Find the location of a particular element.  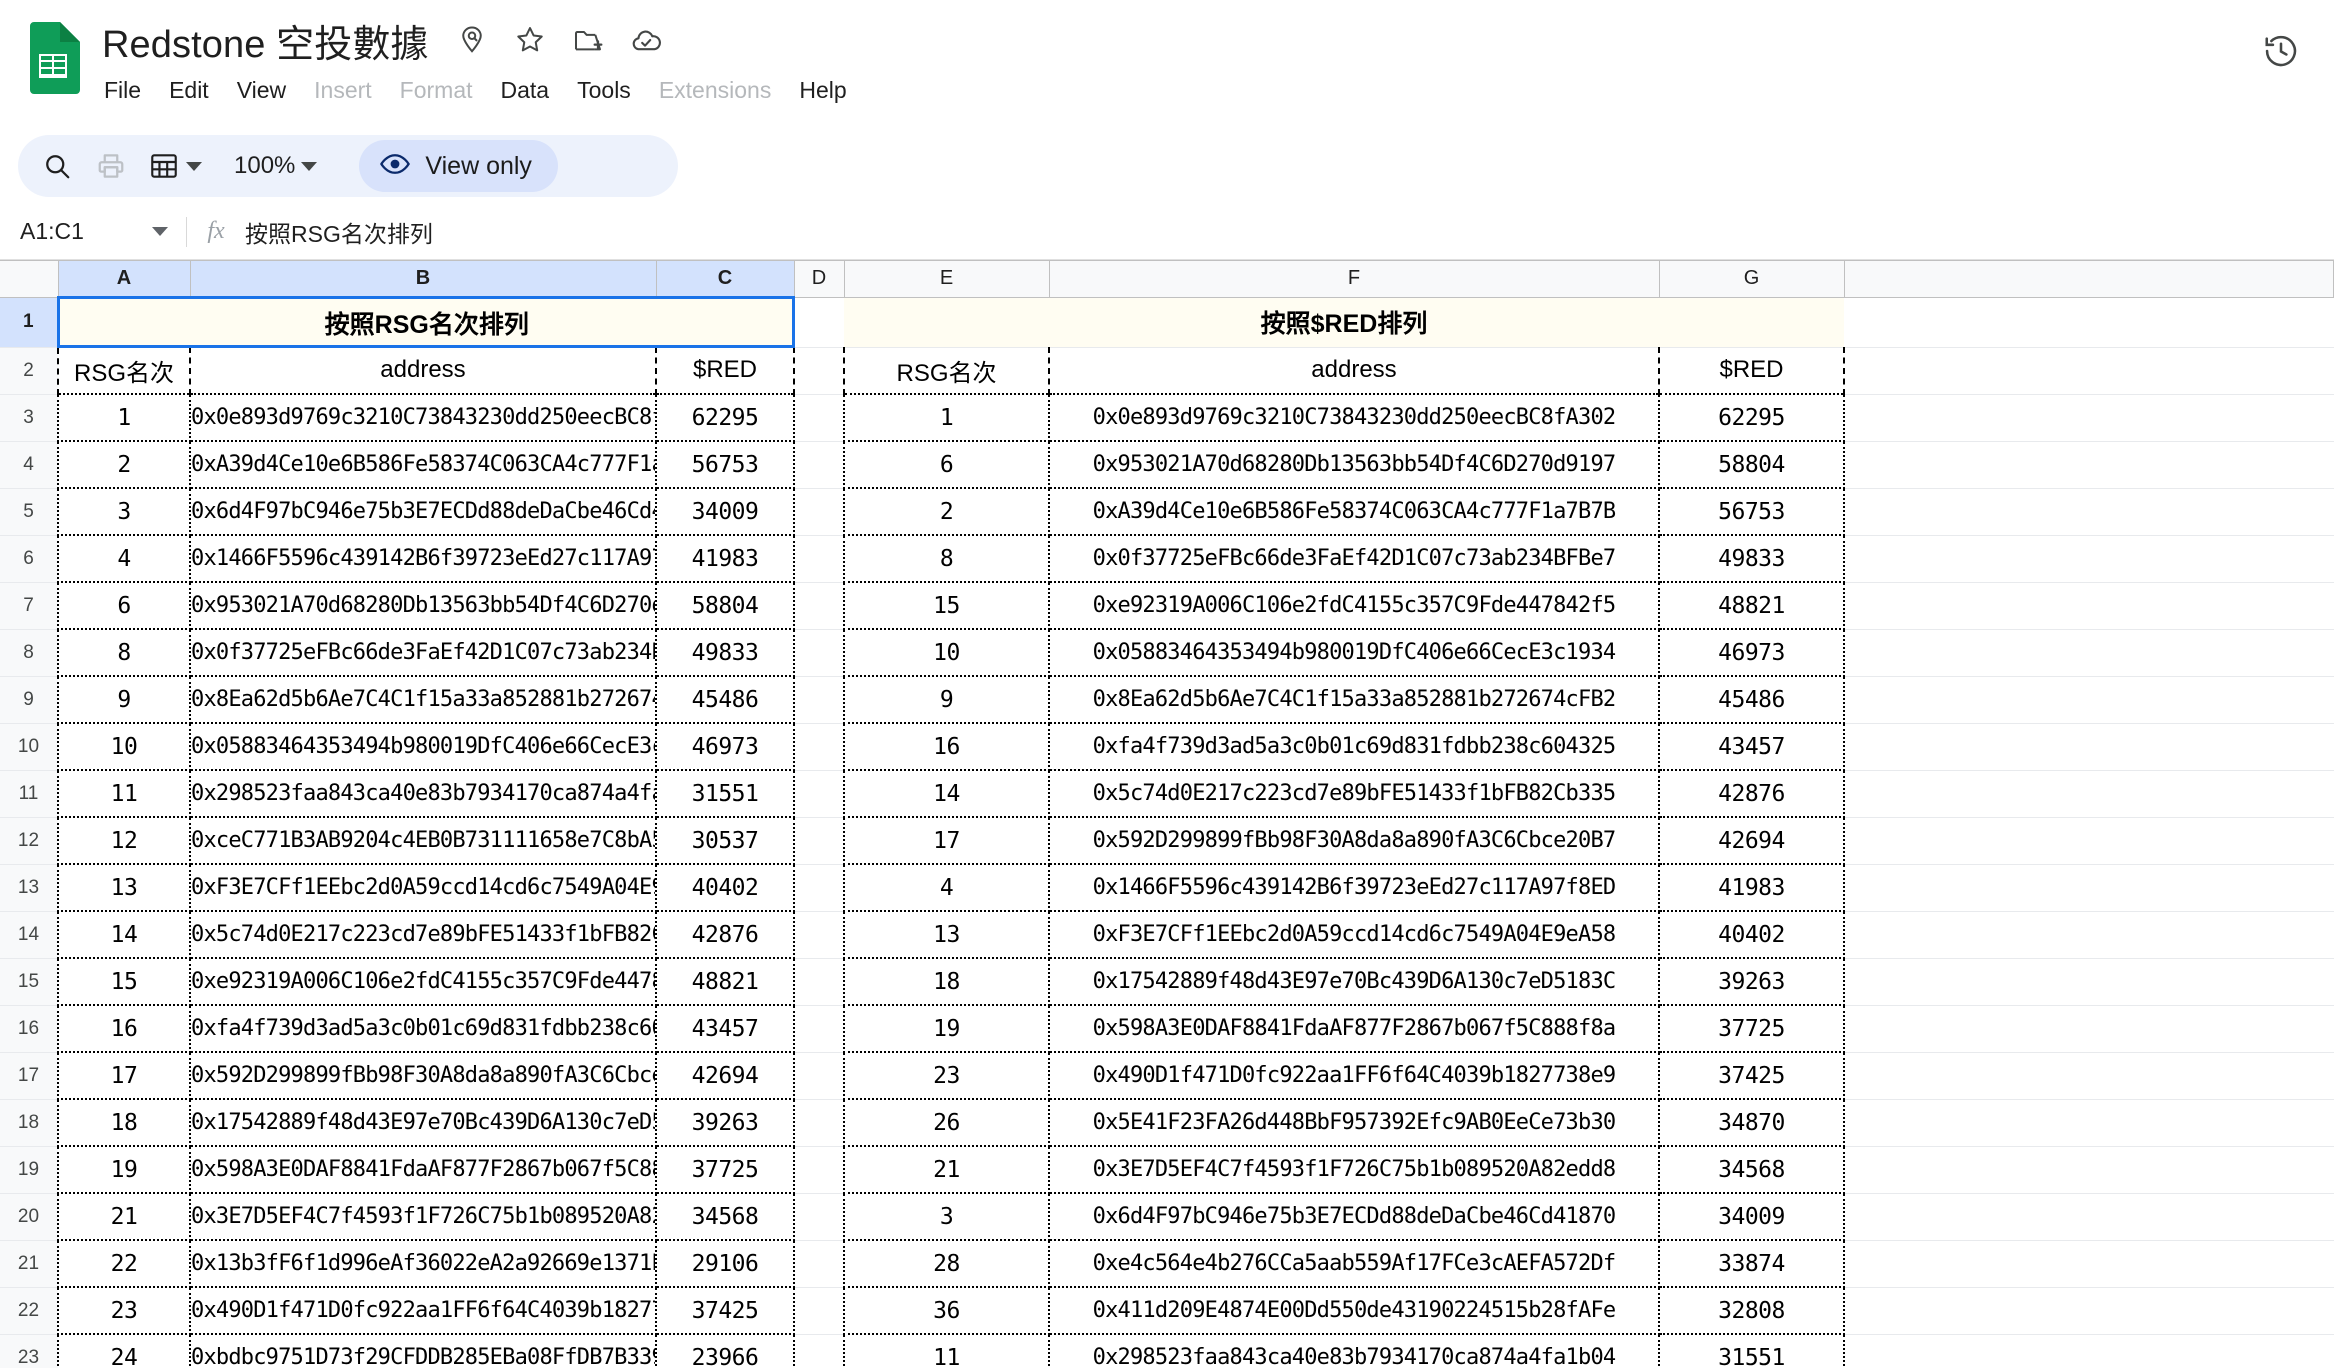

right-cell-red: 56753 is located at coordinates (1751, 512).